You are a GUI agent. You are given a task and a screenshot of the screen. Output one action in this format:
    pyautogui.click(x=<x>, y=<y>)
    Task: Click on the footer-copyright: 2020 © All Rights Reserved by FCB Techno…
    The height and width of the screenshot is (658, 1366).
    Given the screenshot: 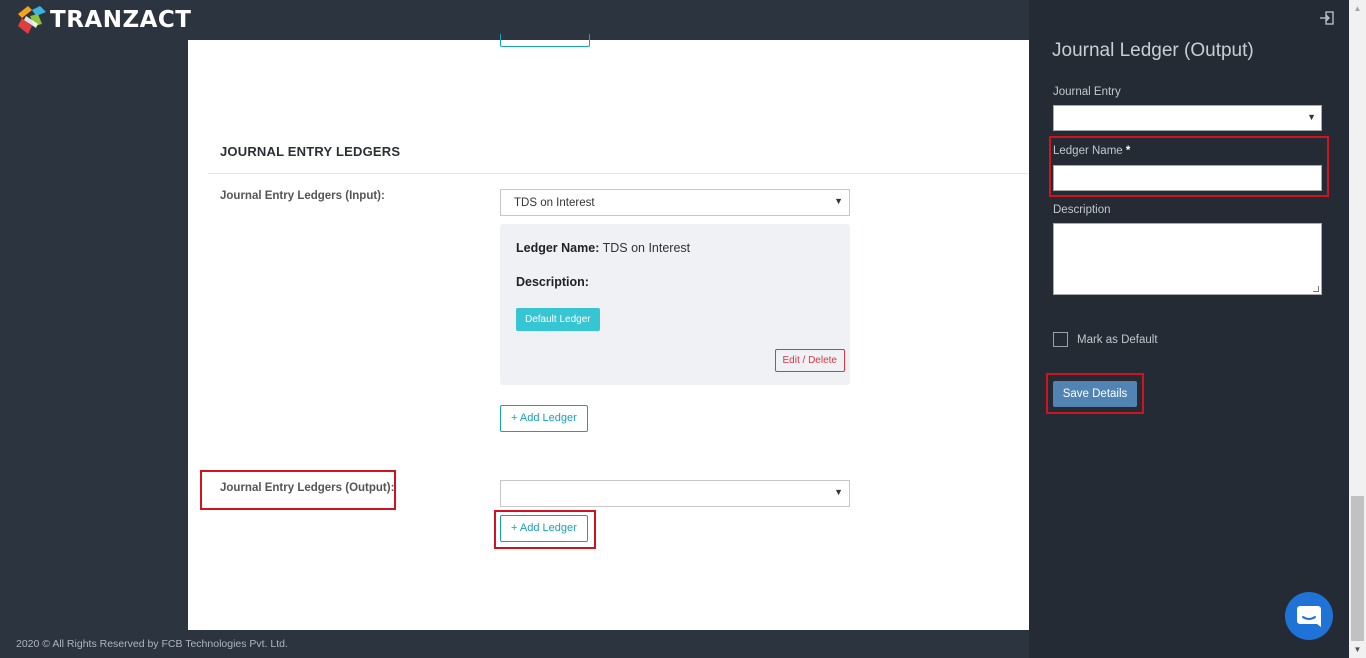 What is the action you would take?
    pyautogui.click(x=152, y=644)
    